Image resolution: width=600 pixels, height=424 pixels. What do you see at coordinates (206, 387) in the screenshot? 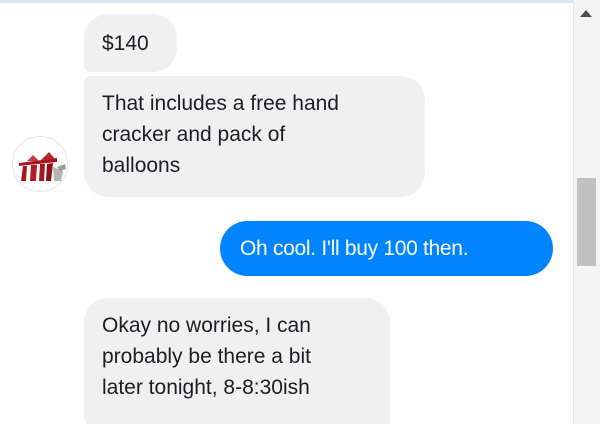
I see `message-text-line: later tonight, 8-8:30ish` at bounding box center [206, 387].